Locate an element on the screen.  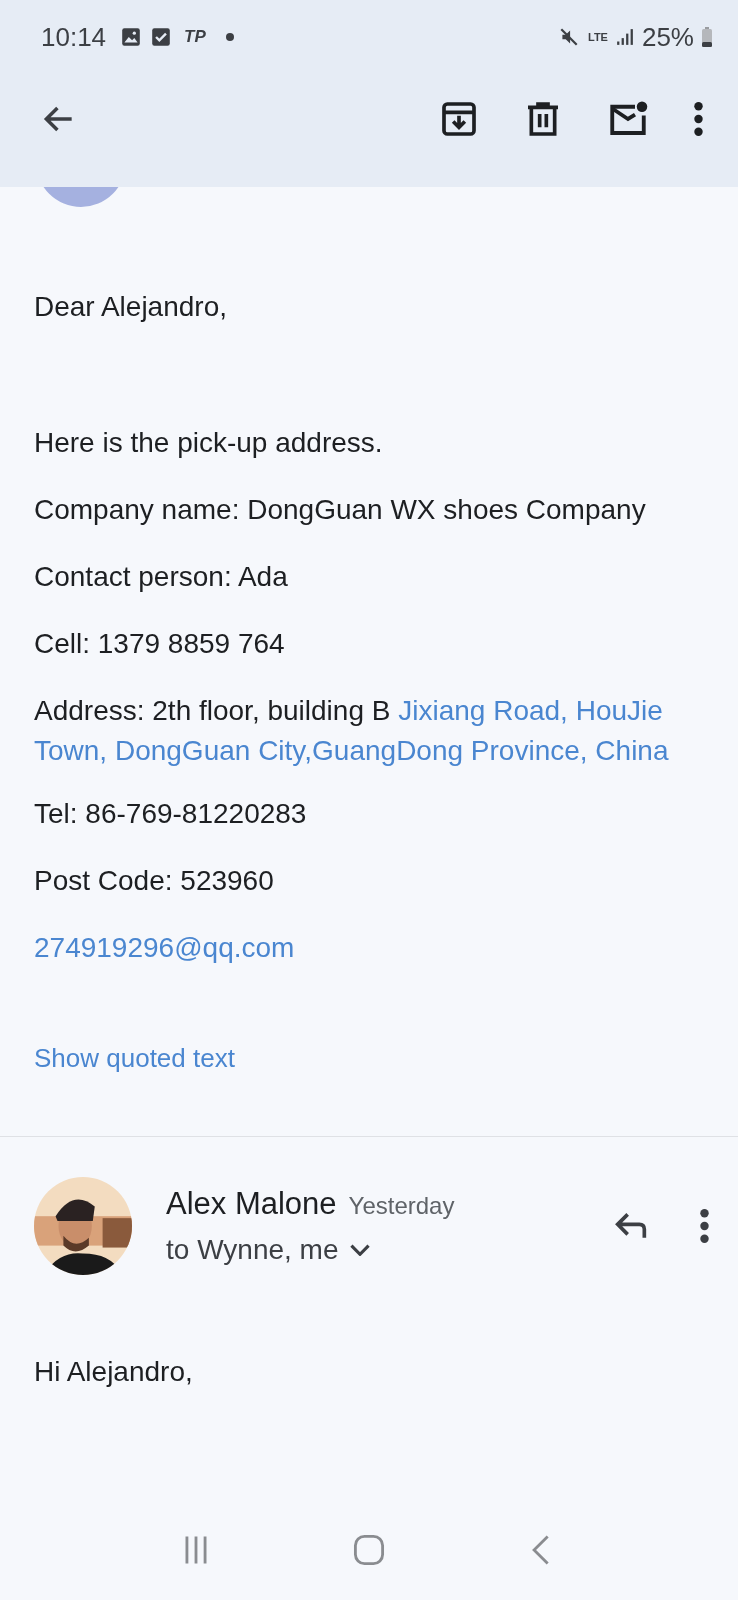
greeting-text: Dear Alejandro, is located at coordinates (131, 307).